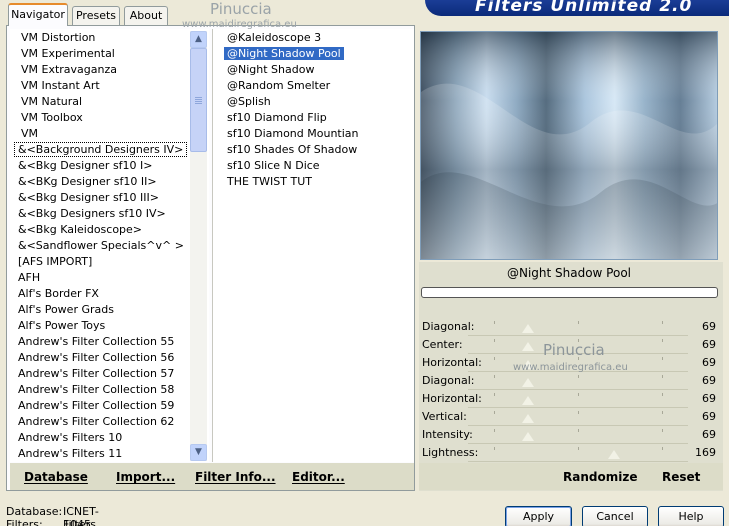  Describe the element at coordinates (88, 198) in the screenshot. I see `category-item: &<Bkg Designer sf10 III>` at that location.